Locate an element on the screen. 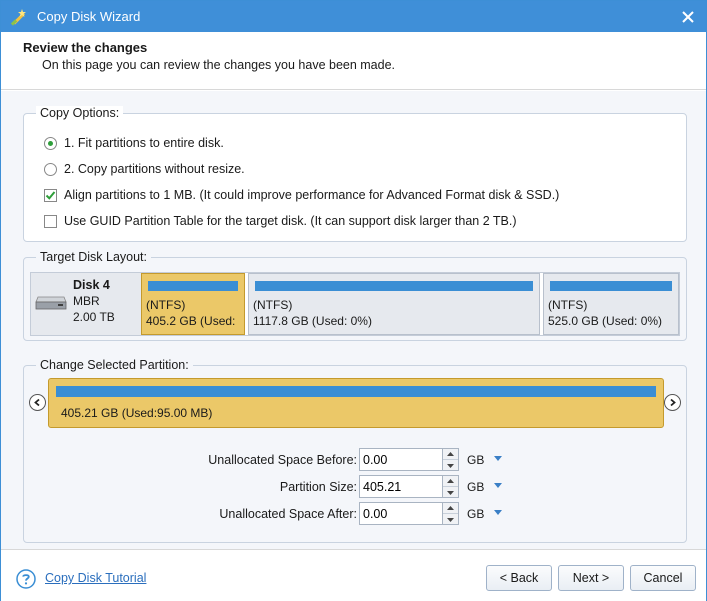  partition-size: 405.2 GB (Used: is located at coordinates (191, 321).